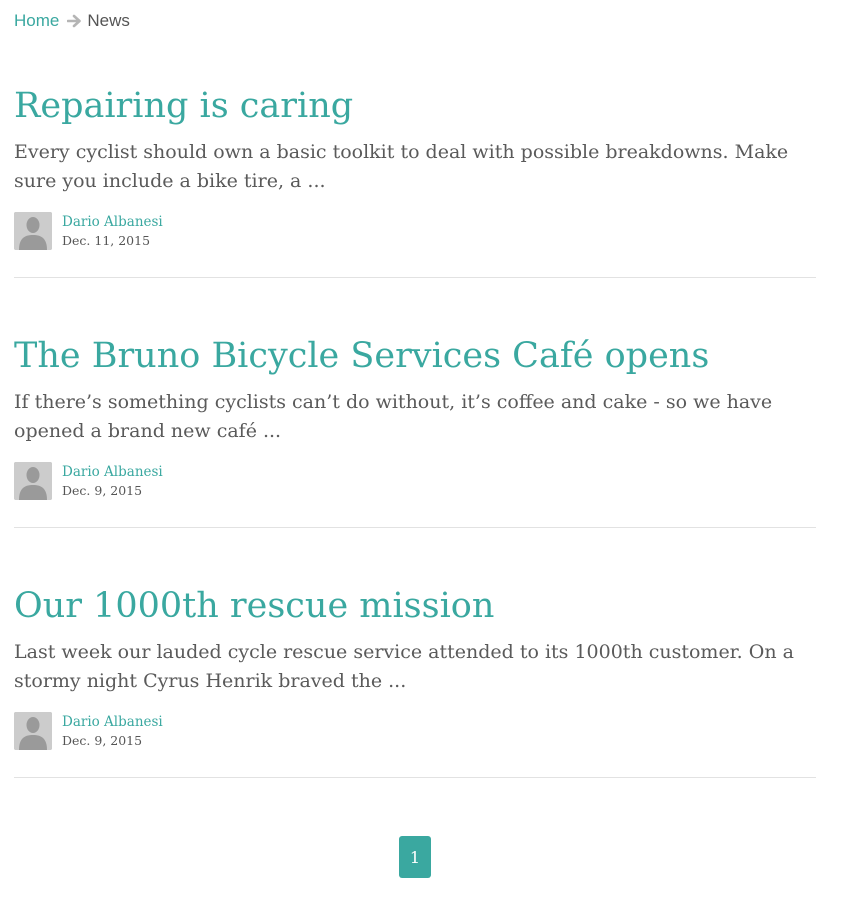  I want to click on breadcrumb-home-link: Home, so click(36, 21).